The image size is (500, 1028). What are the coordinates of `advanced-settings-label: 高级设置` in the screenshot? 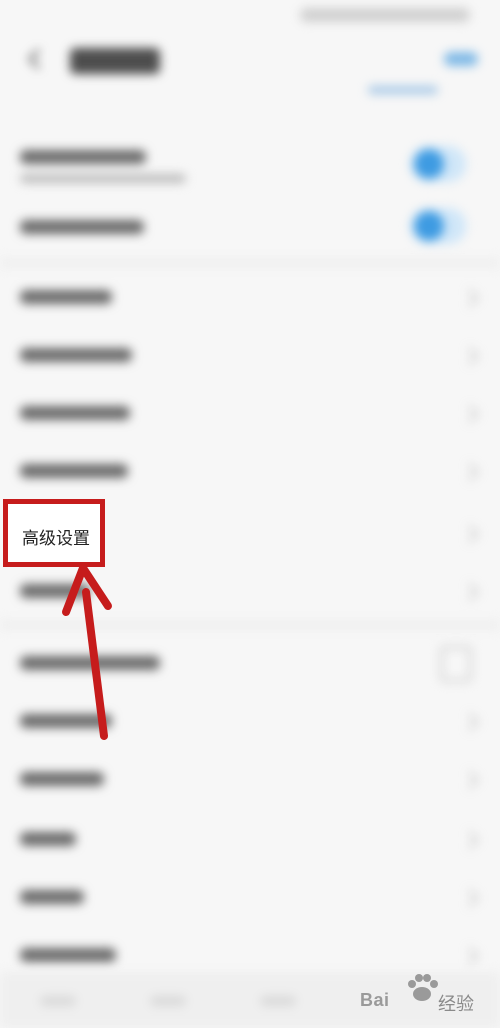 It's located at (56, 538).